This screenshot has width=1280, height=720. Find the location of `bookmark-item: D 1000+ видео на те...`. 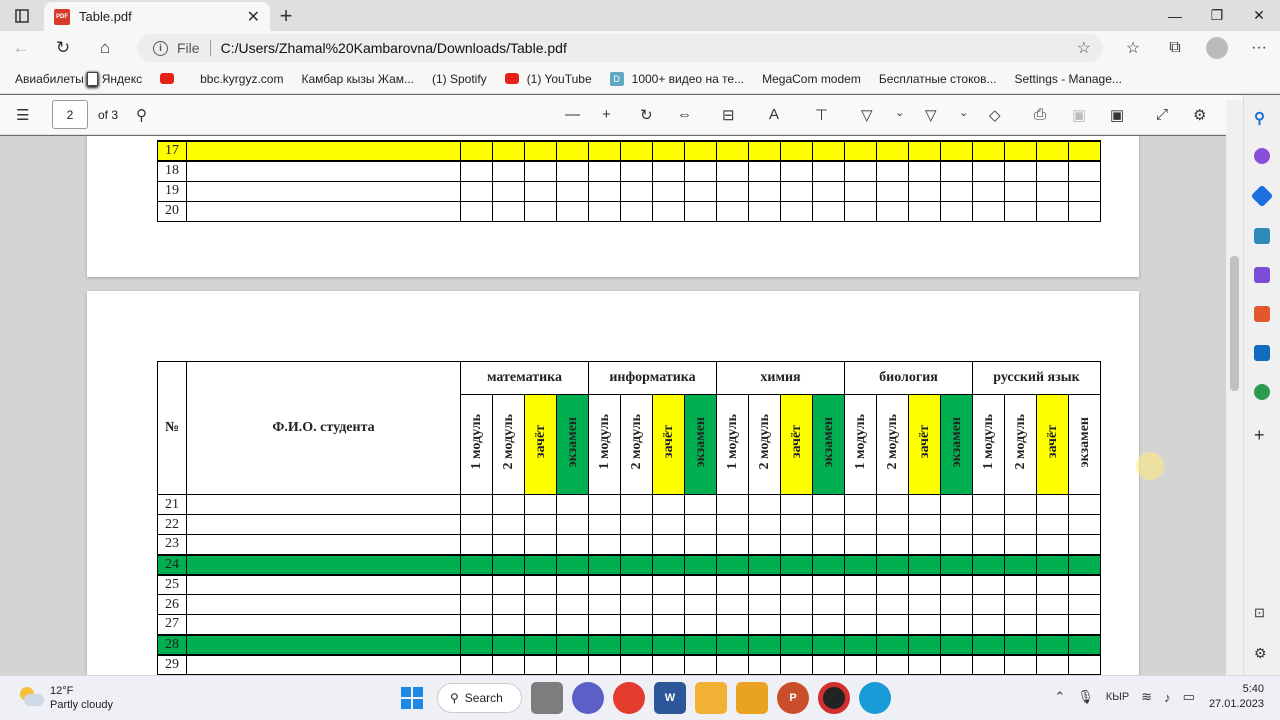

bookmark-item: D 1000+ видео на те... is located at coordinates (676, 78).